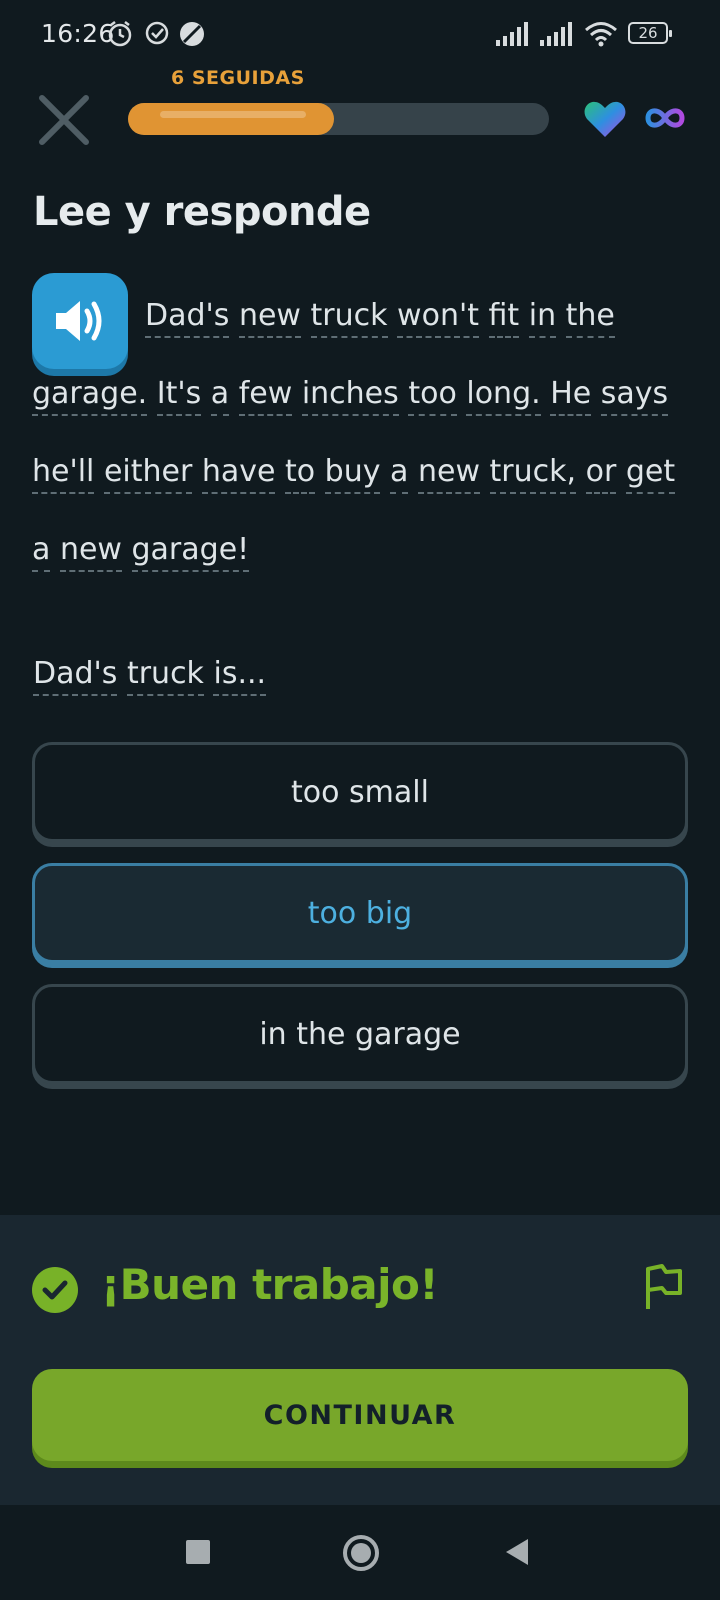 The height and width of the screenshot is (1600, 720). What do you see at coordinates (438, 318) in the screenshot?
I see `passage-word: won't` at bounding box center [438, 318].